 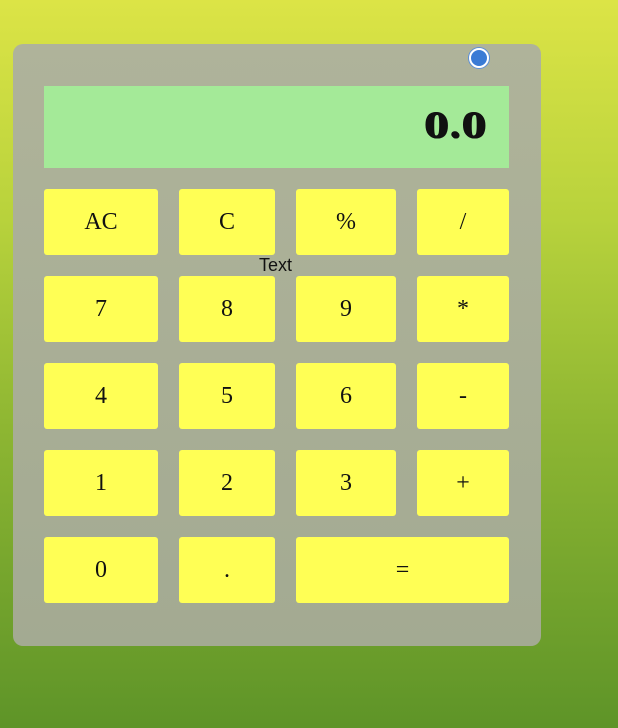 What do you see at coordinates (227, 396) in the screenshot?
I see `digit-5-button: 5` at bounding box center [227, 396].